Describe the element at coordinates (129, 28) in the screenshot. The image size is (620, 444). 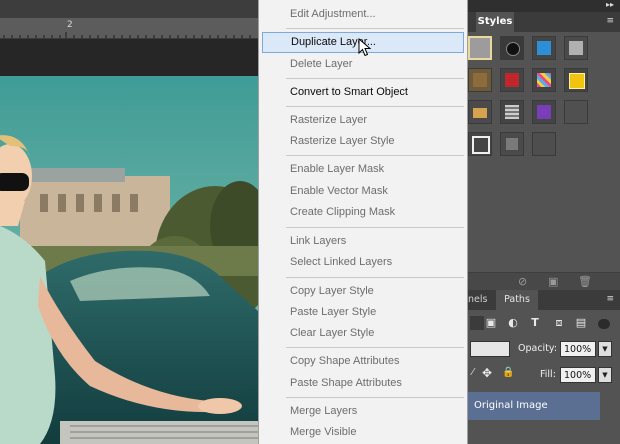
I see `horizontal-ruler: 2` at that location.